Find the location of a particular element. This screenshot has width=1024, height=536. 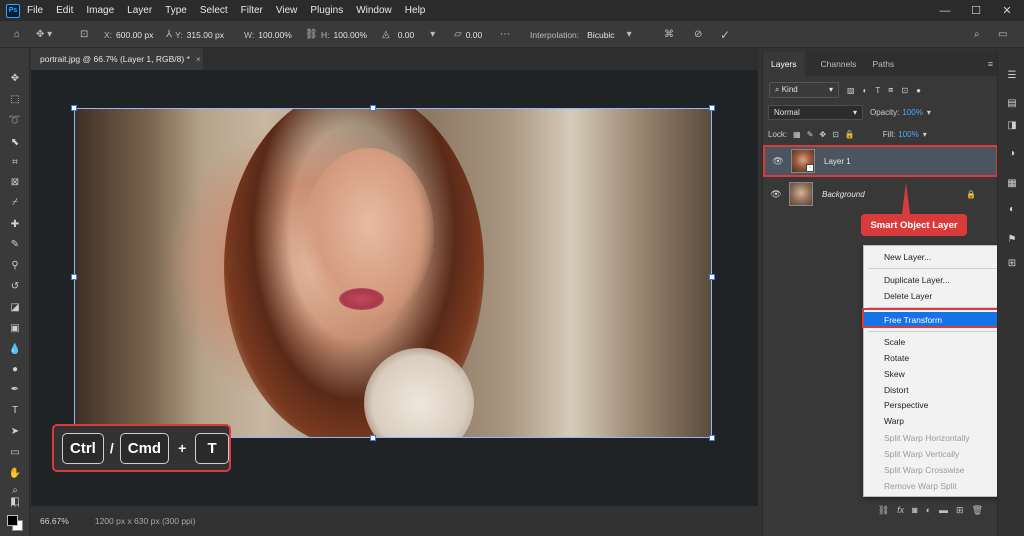

kind-filter-select: ⌕ Kind ▾ is located at coordinates (804, 90).